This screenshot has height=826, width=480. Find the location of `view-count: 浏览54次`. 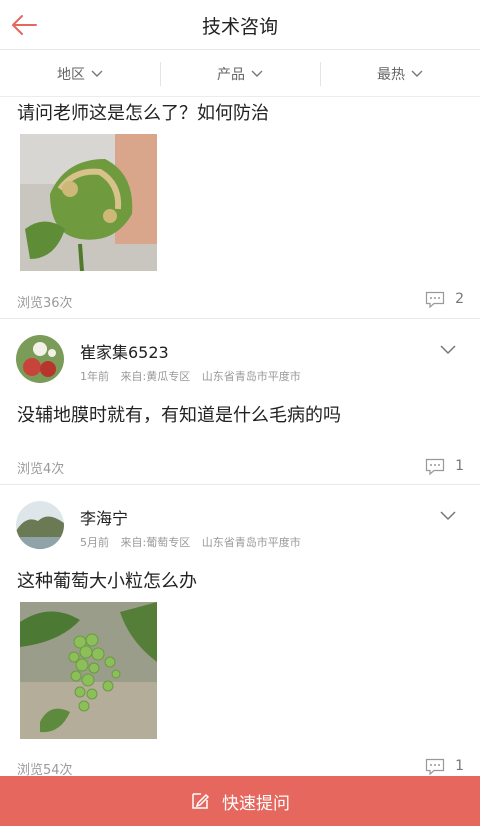

view-count: 浏览54次 is located at coordinates (45, 769).